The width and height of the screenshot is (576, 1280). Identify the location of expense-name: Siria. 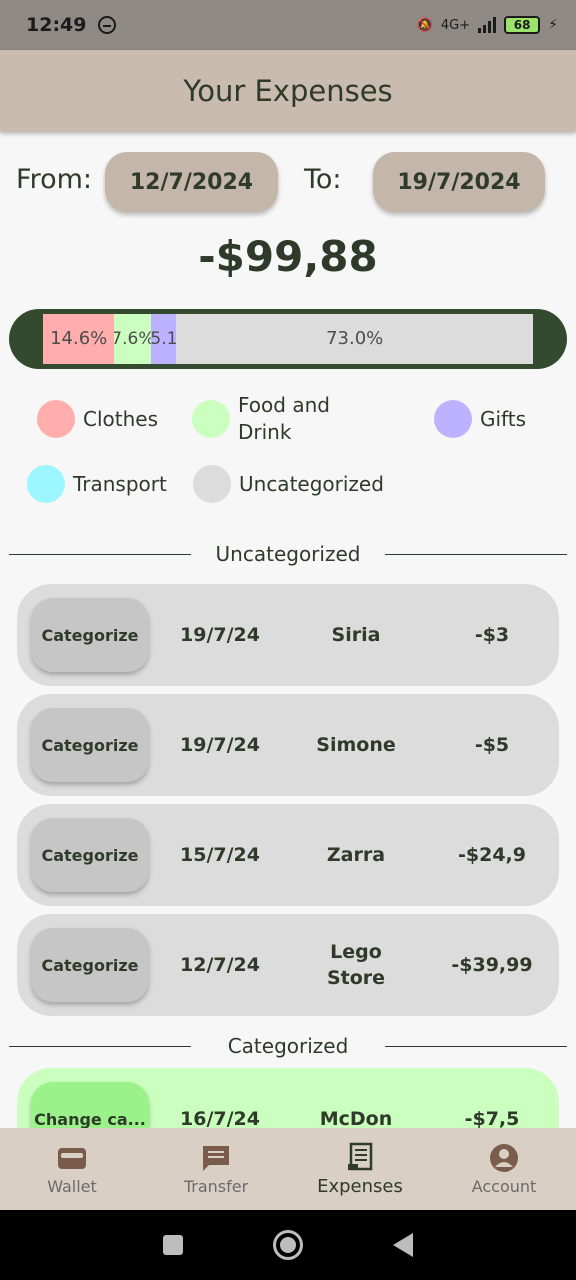
(356, 635).